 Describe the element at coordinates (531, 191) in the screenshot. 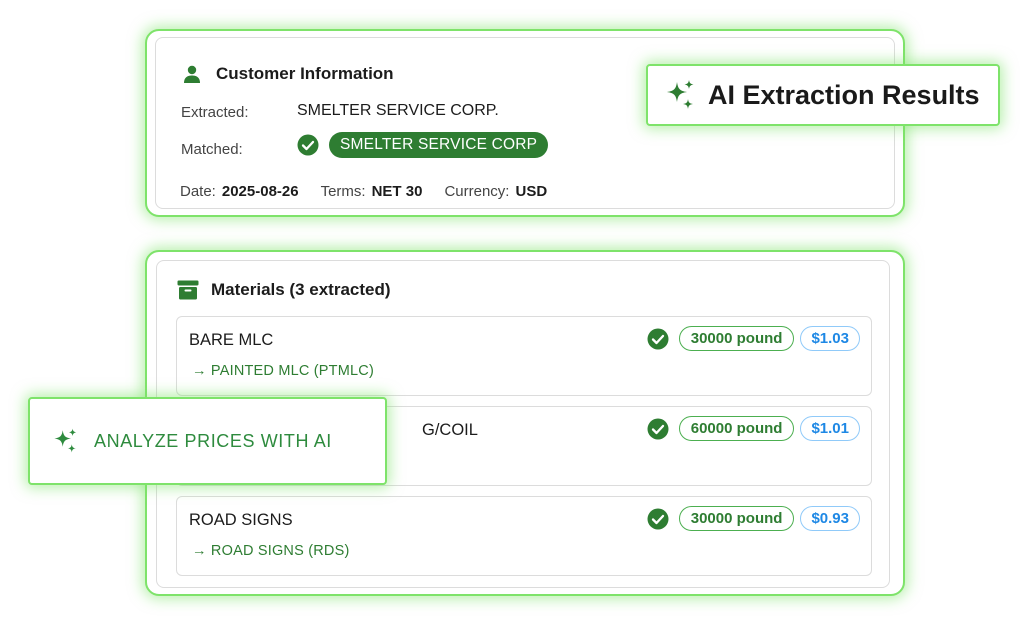

I see `currency-value: USD` at that location.